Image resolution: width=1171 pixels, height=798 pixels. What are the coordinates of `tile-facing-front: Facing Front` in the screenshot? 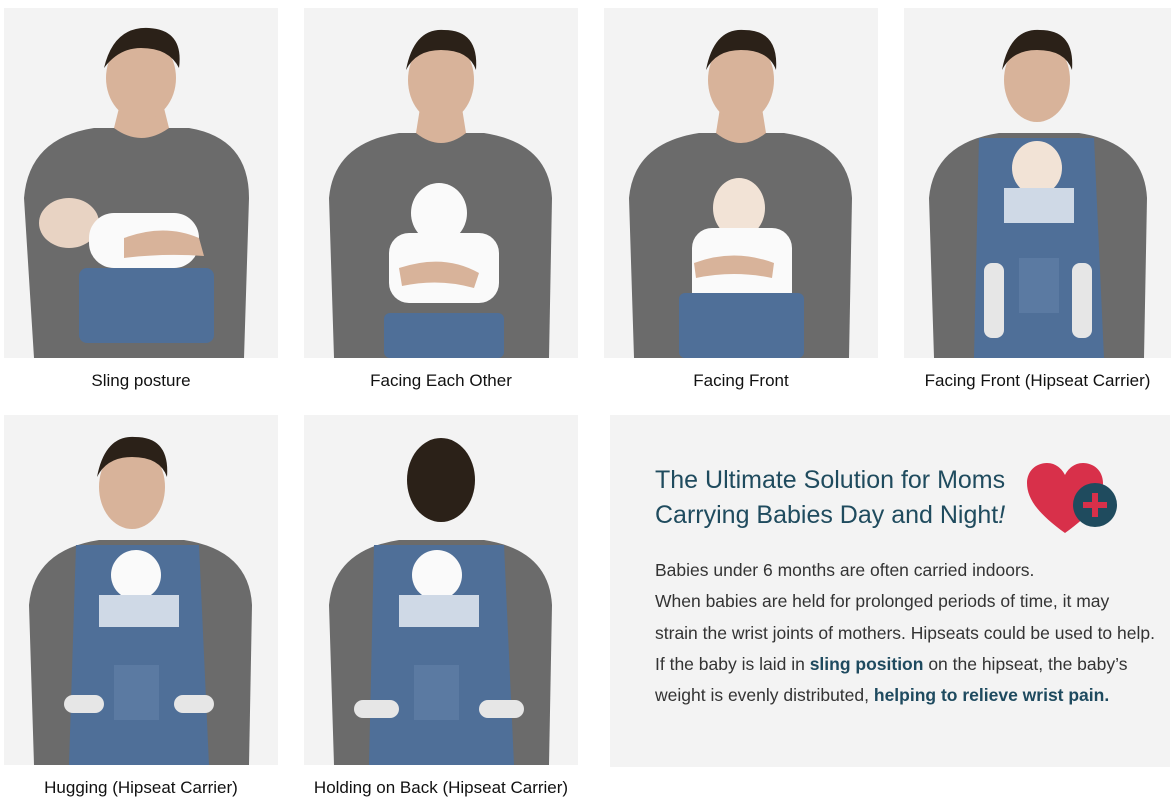 It's located at (741, 205).